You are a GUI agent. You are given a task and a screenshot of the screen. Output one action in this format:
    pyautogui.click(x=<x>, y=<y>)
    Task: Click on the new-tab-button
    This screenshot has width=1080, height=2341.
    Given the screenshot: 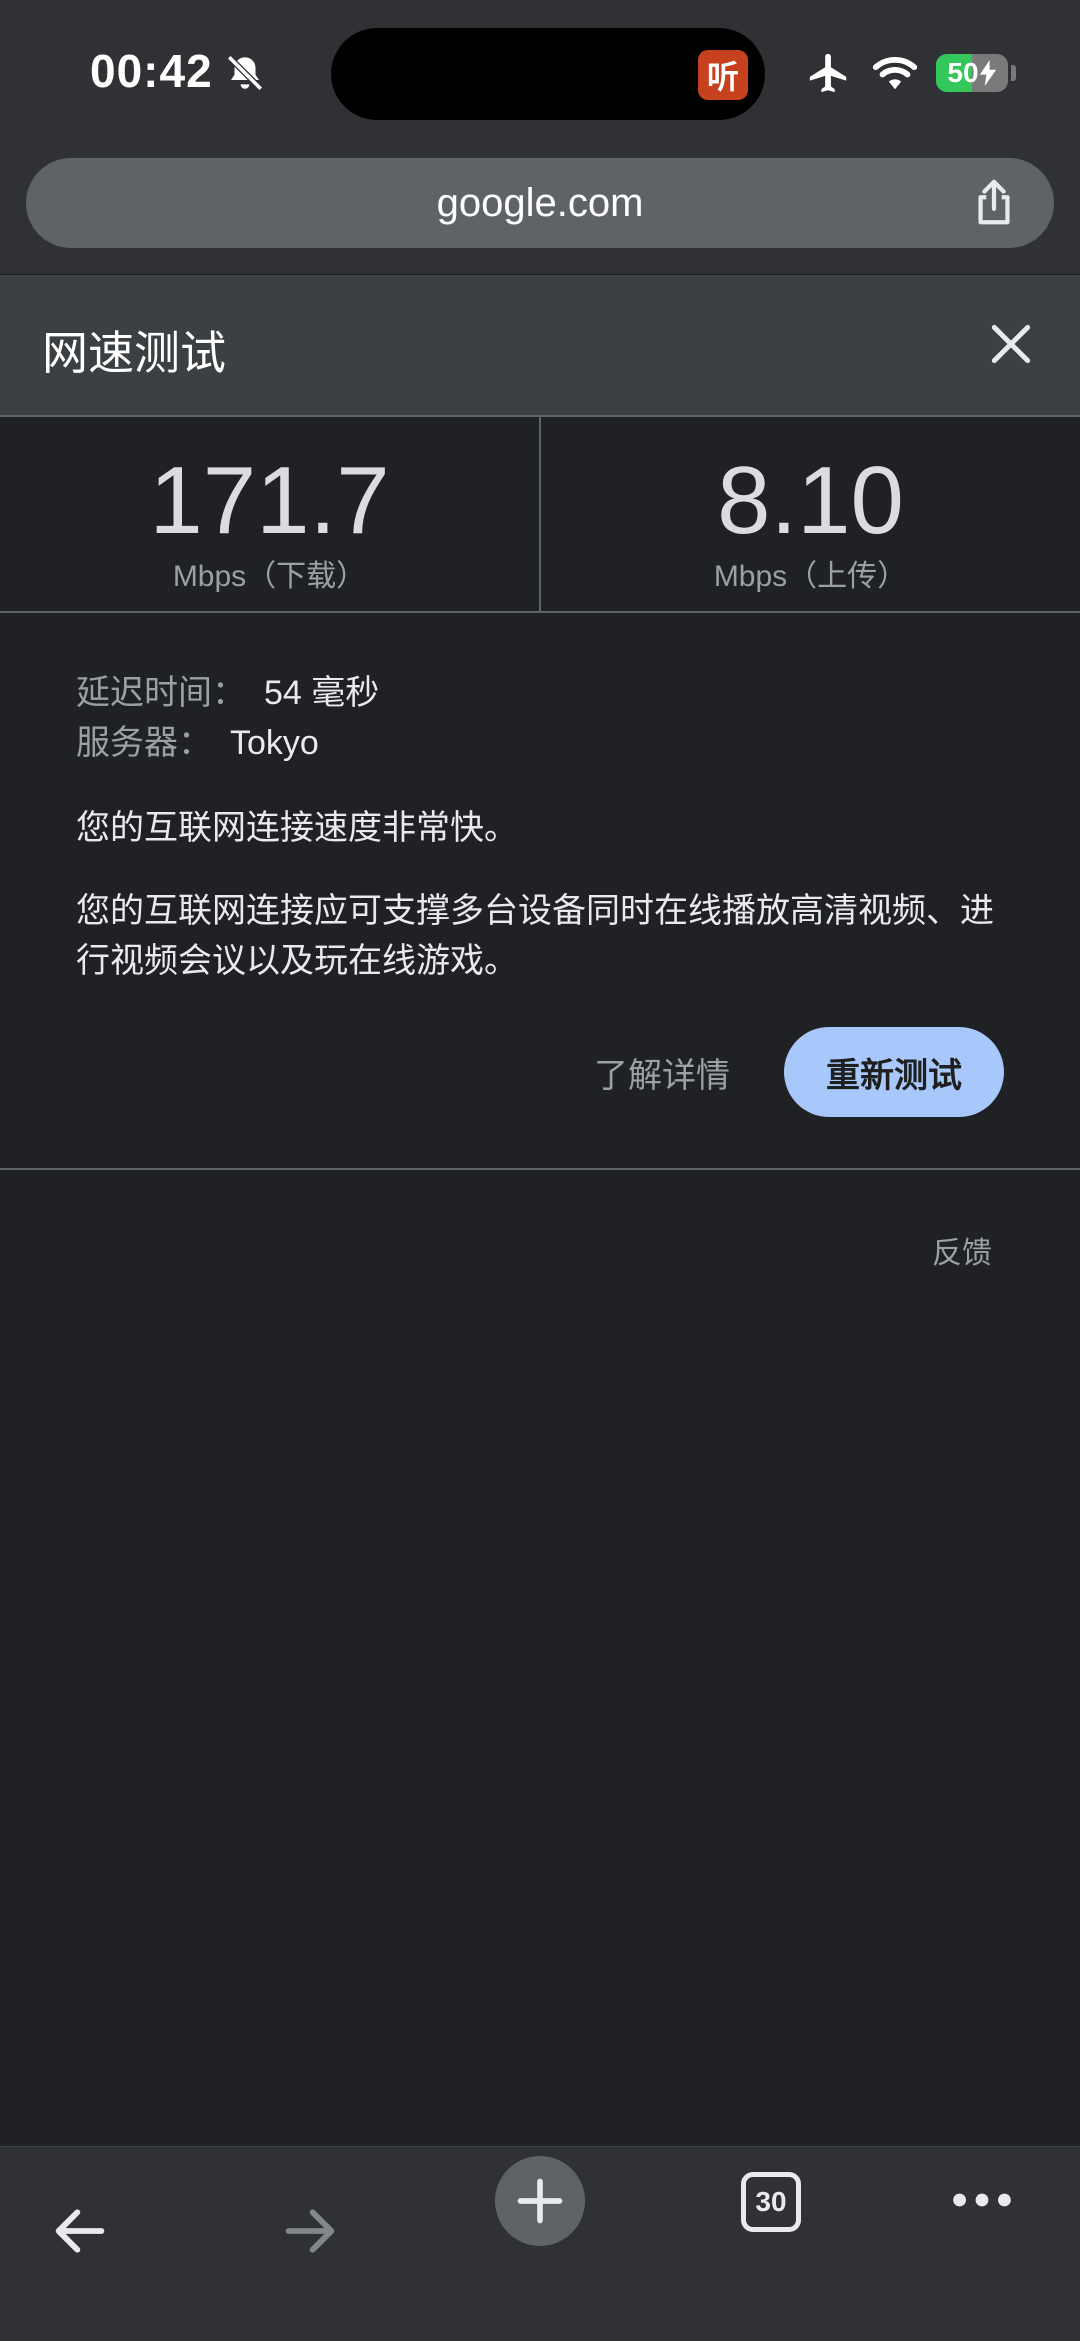 What is the action you would take?
    pyautogui.click(x=540, y=2201)
    